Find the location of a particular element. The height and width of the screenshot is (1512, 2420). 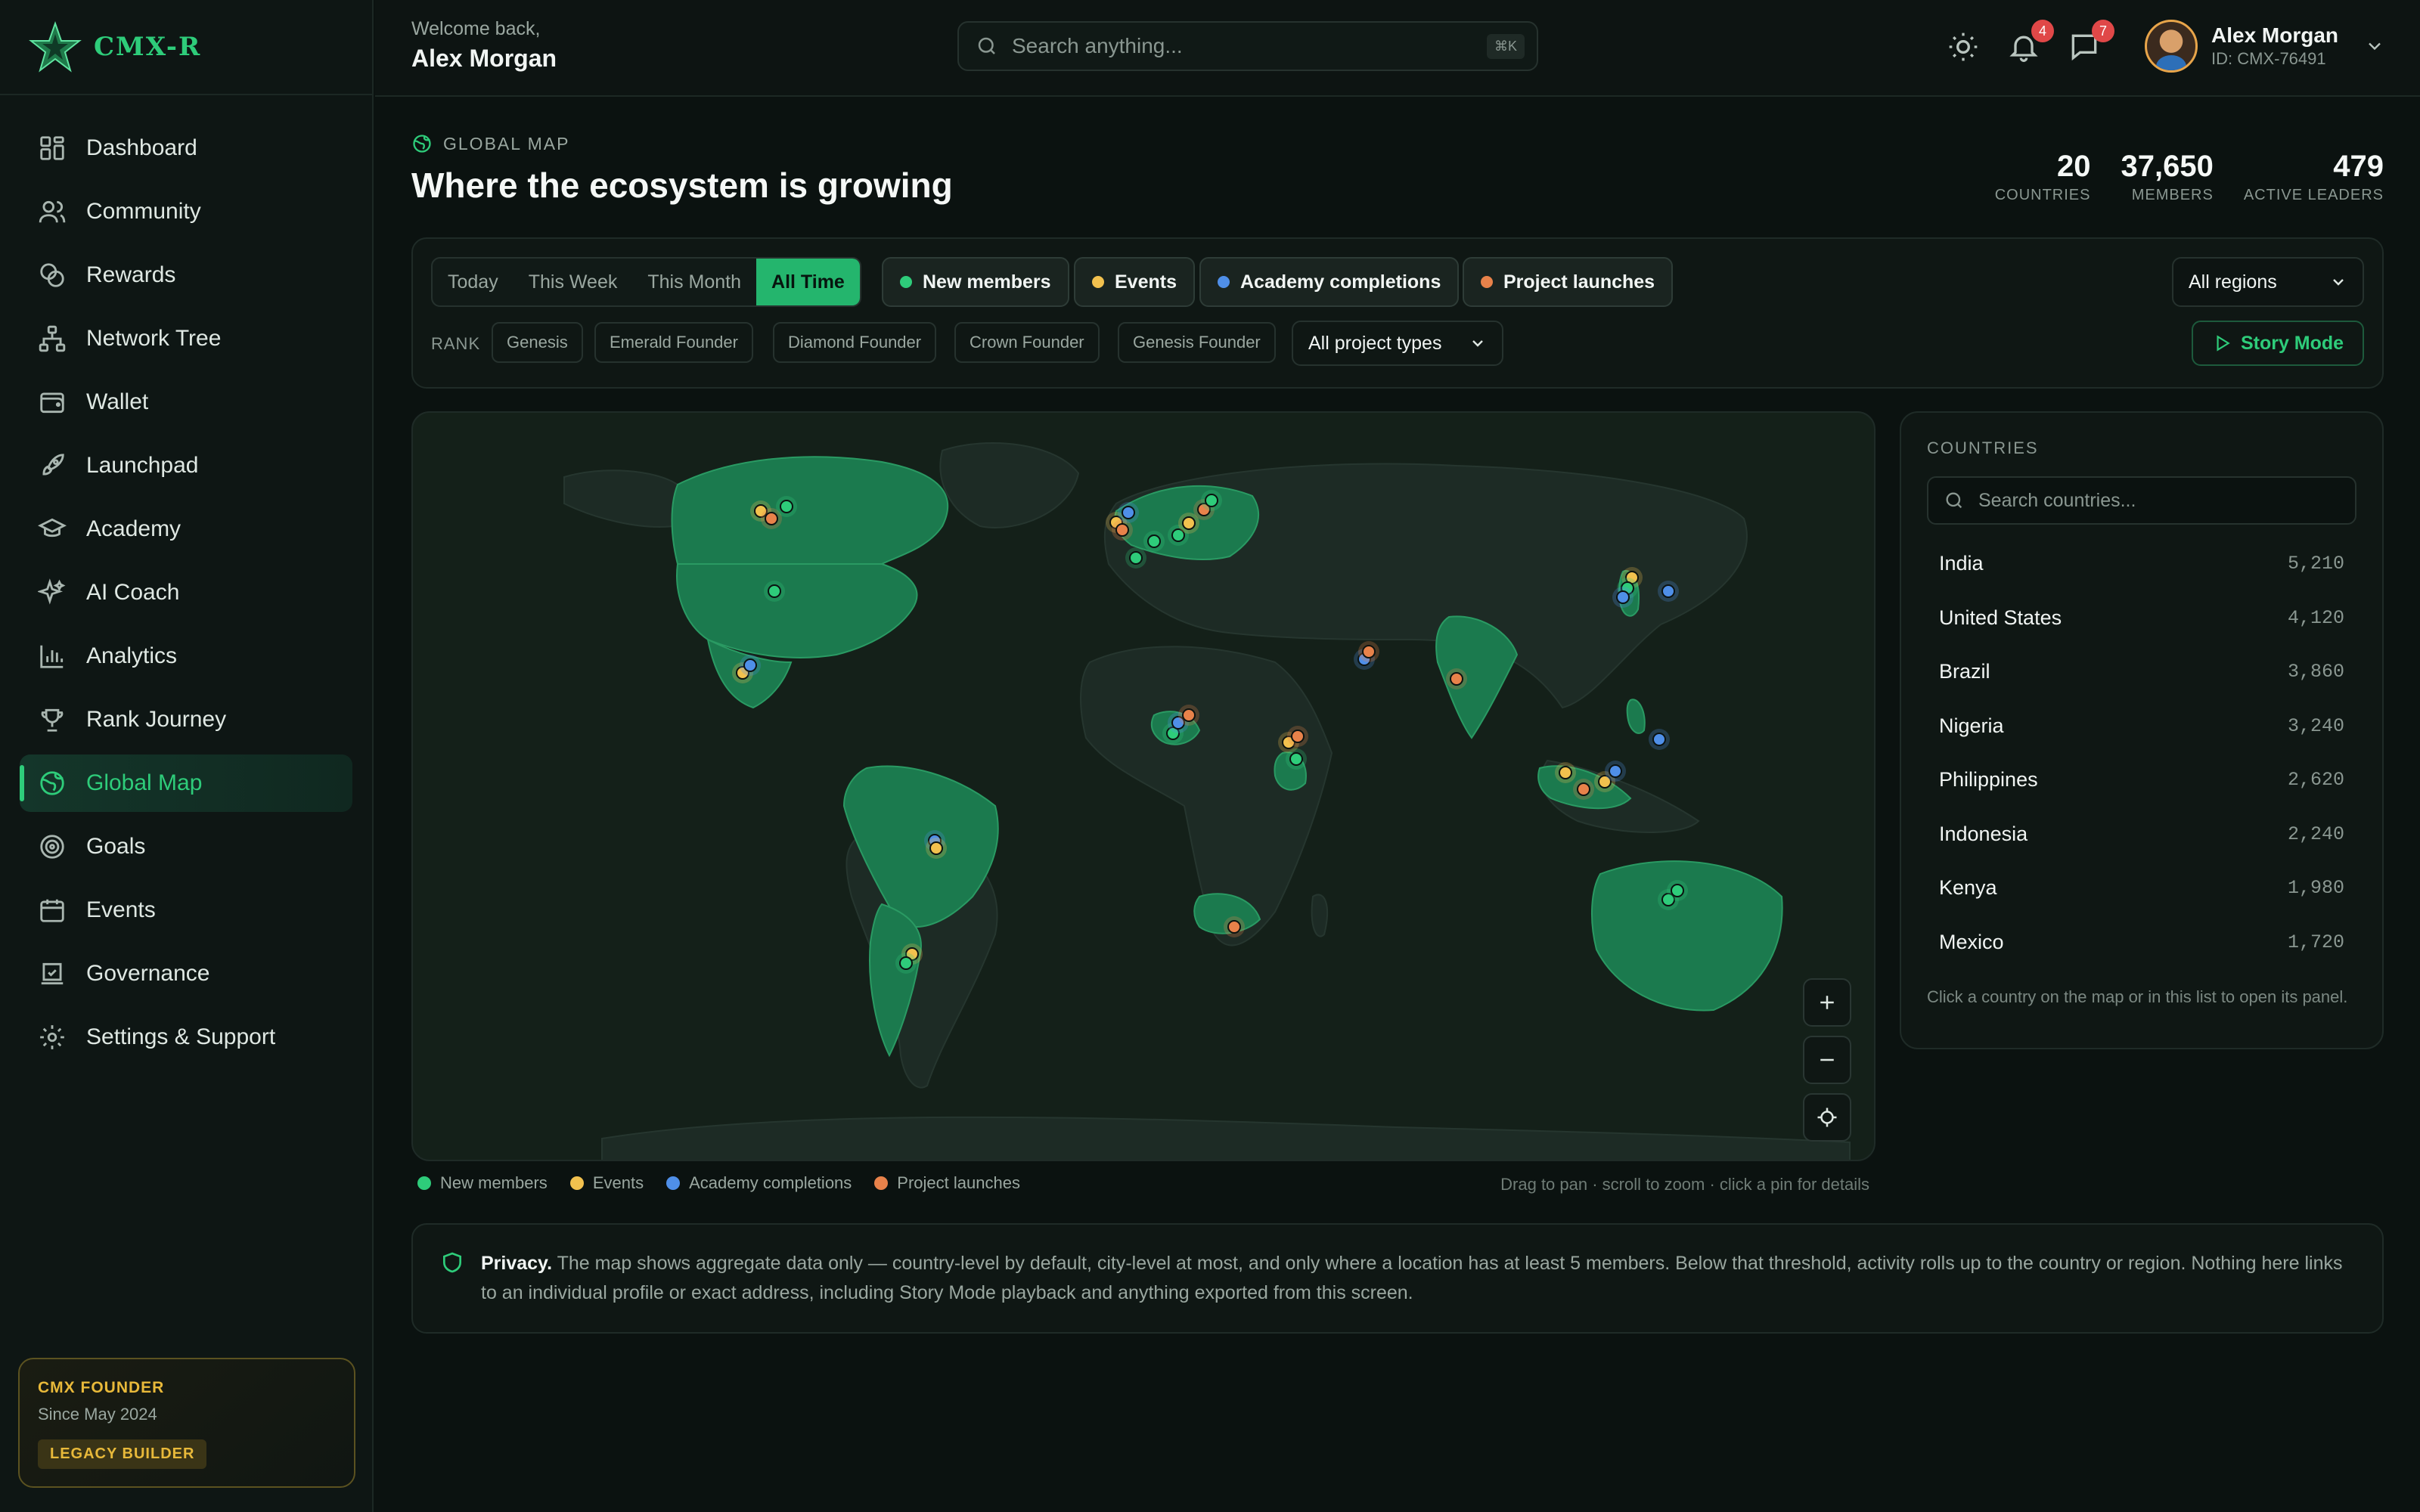

sidebar-item-events: Events is located at coordinates (186, 910).